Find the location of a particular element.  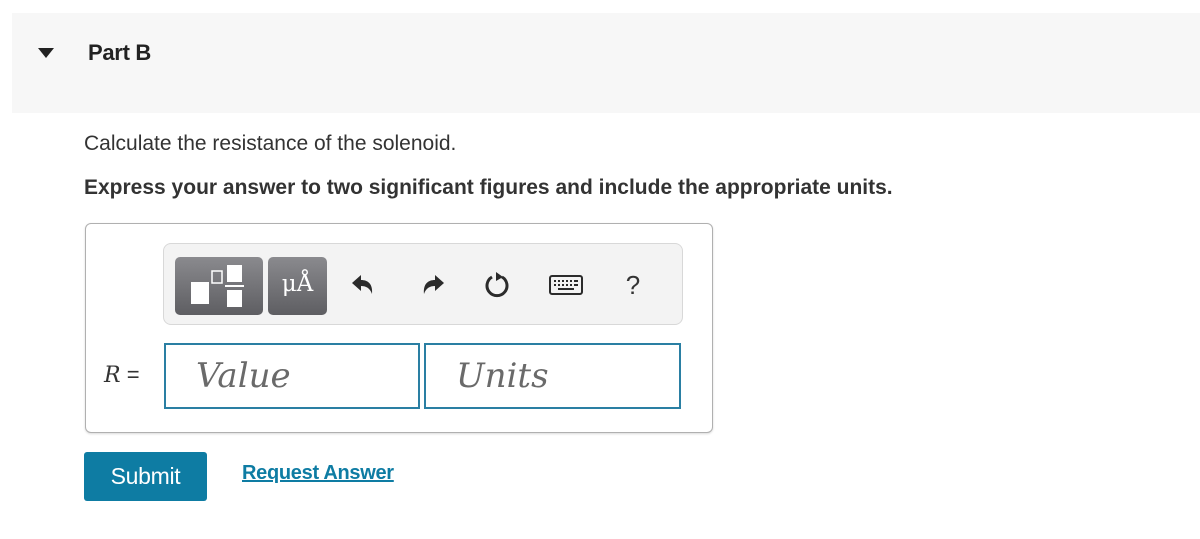

redo-button is located at coordinates (433, 285).